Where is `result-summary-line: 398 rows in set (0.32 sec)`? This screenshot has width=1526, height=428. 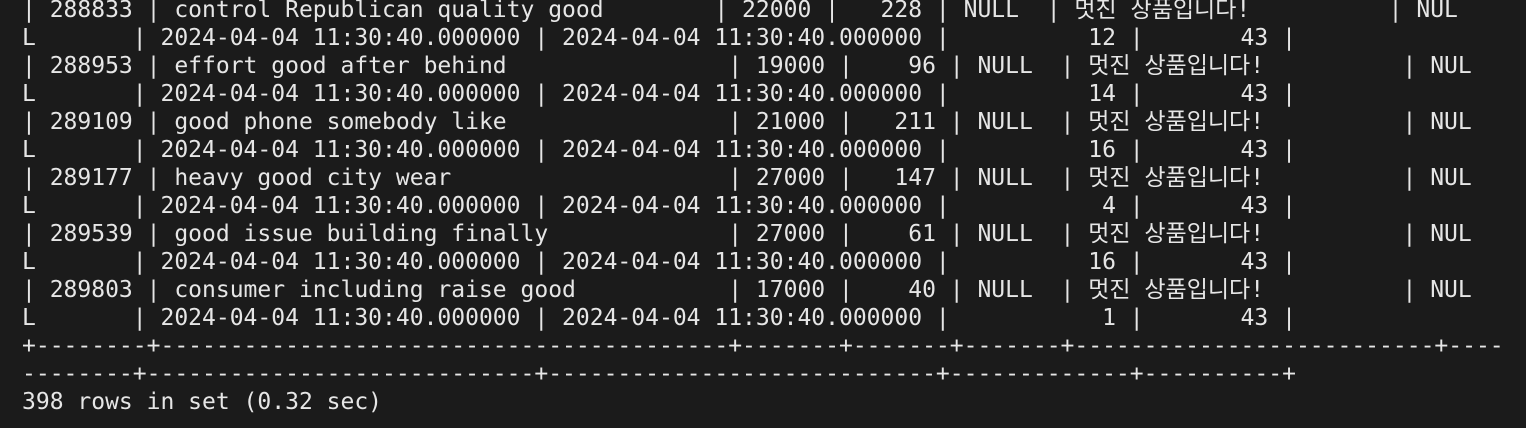
result-summary-line: 398 rows in set (0.32 sec) is located at coordinates (202, 402).